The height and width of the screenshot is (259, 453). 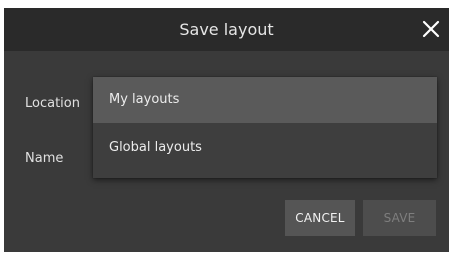 I want to click on save-button: SAVE, so click(x=399, y=218).